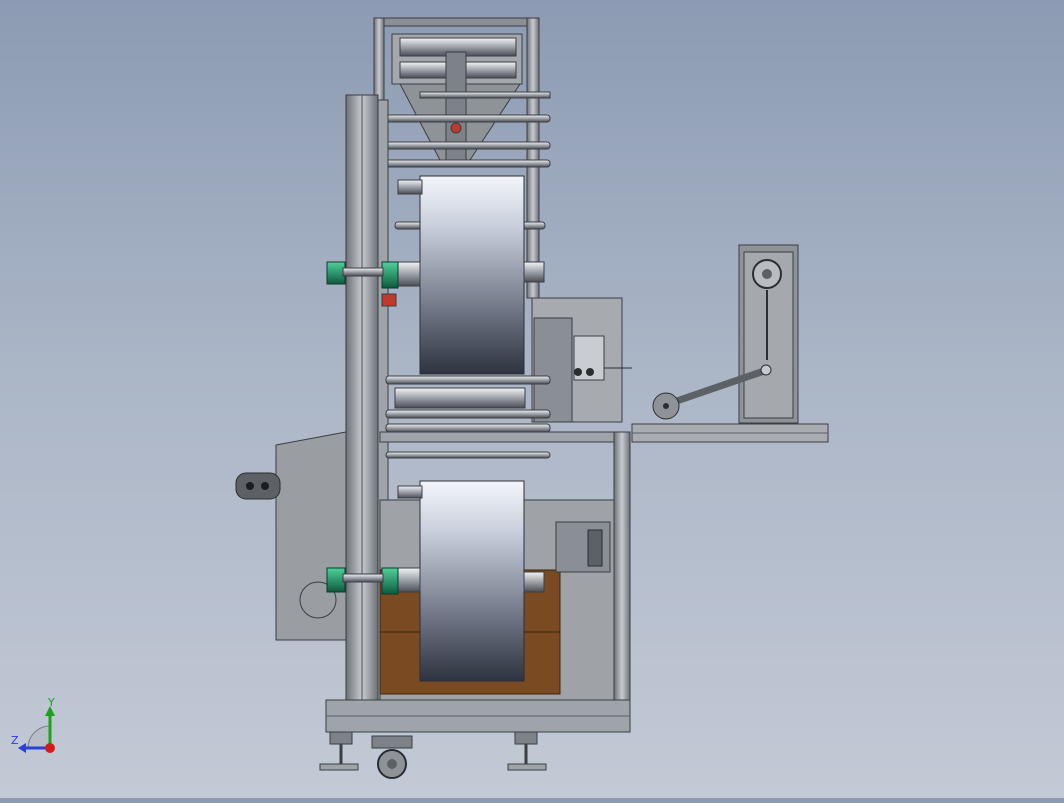 The image size is (1064, 803). I want to click on machine-base, so click(475, 735).